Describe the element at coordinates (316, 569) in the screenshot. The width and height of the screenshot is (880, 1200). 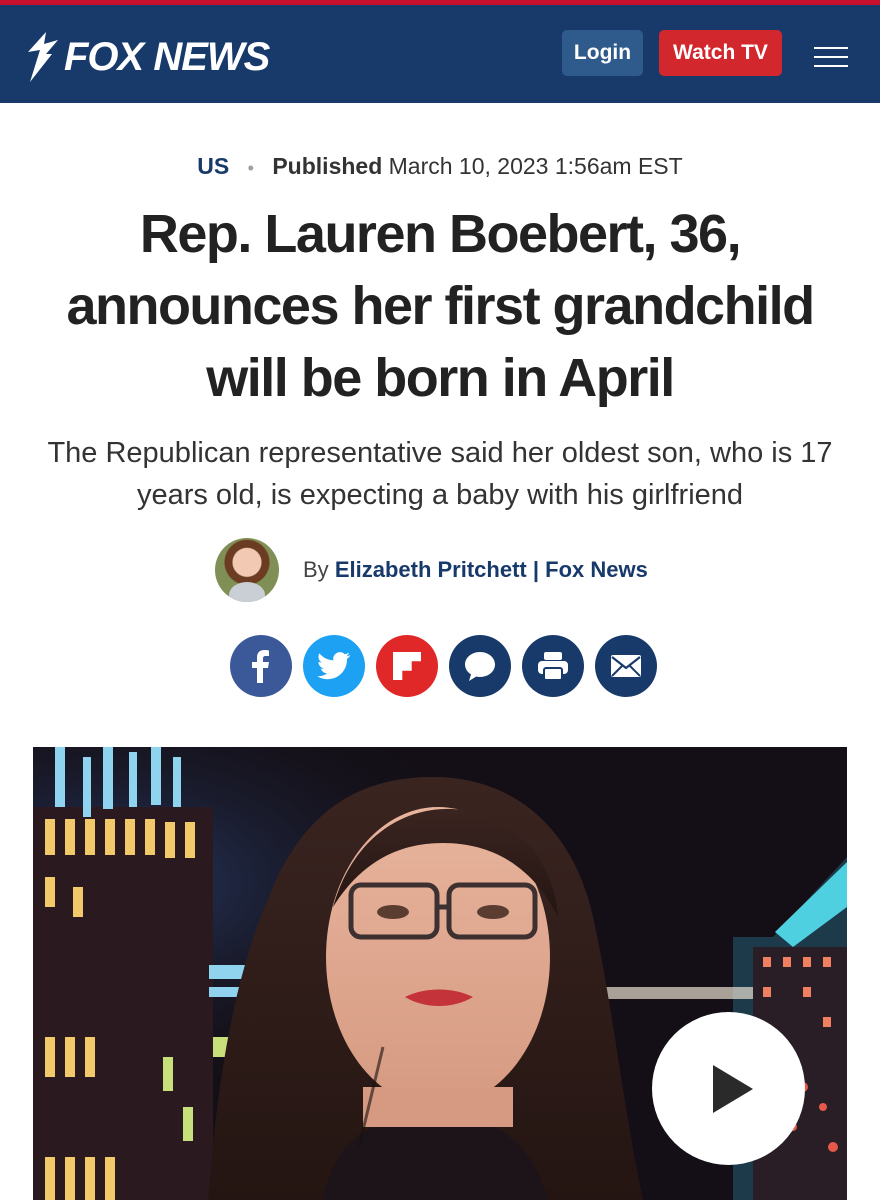
I see `byline-prefix: By` at that location.